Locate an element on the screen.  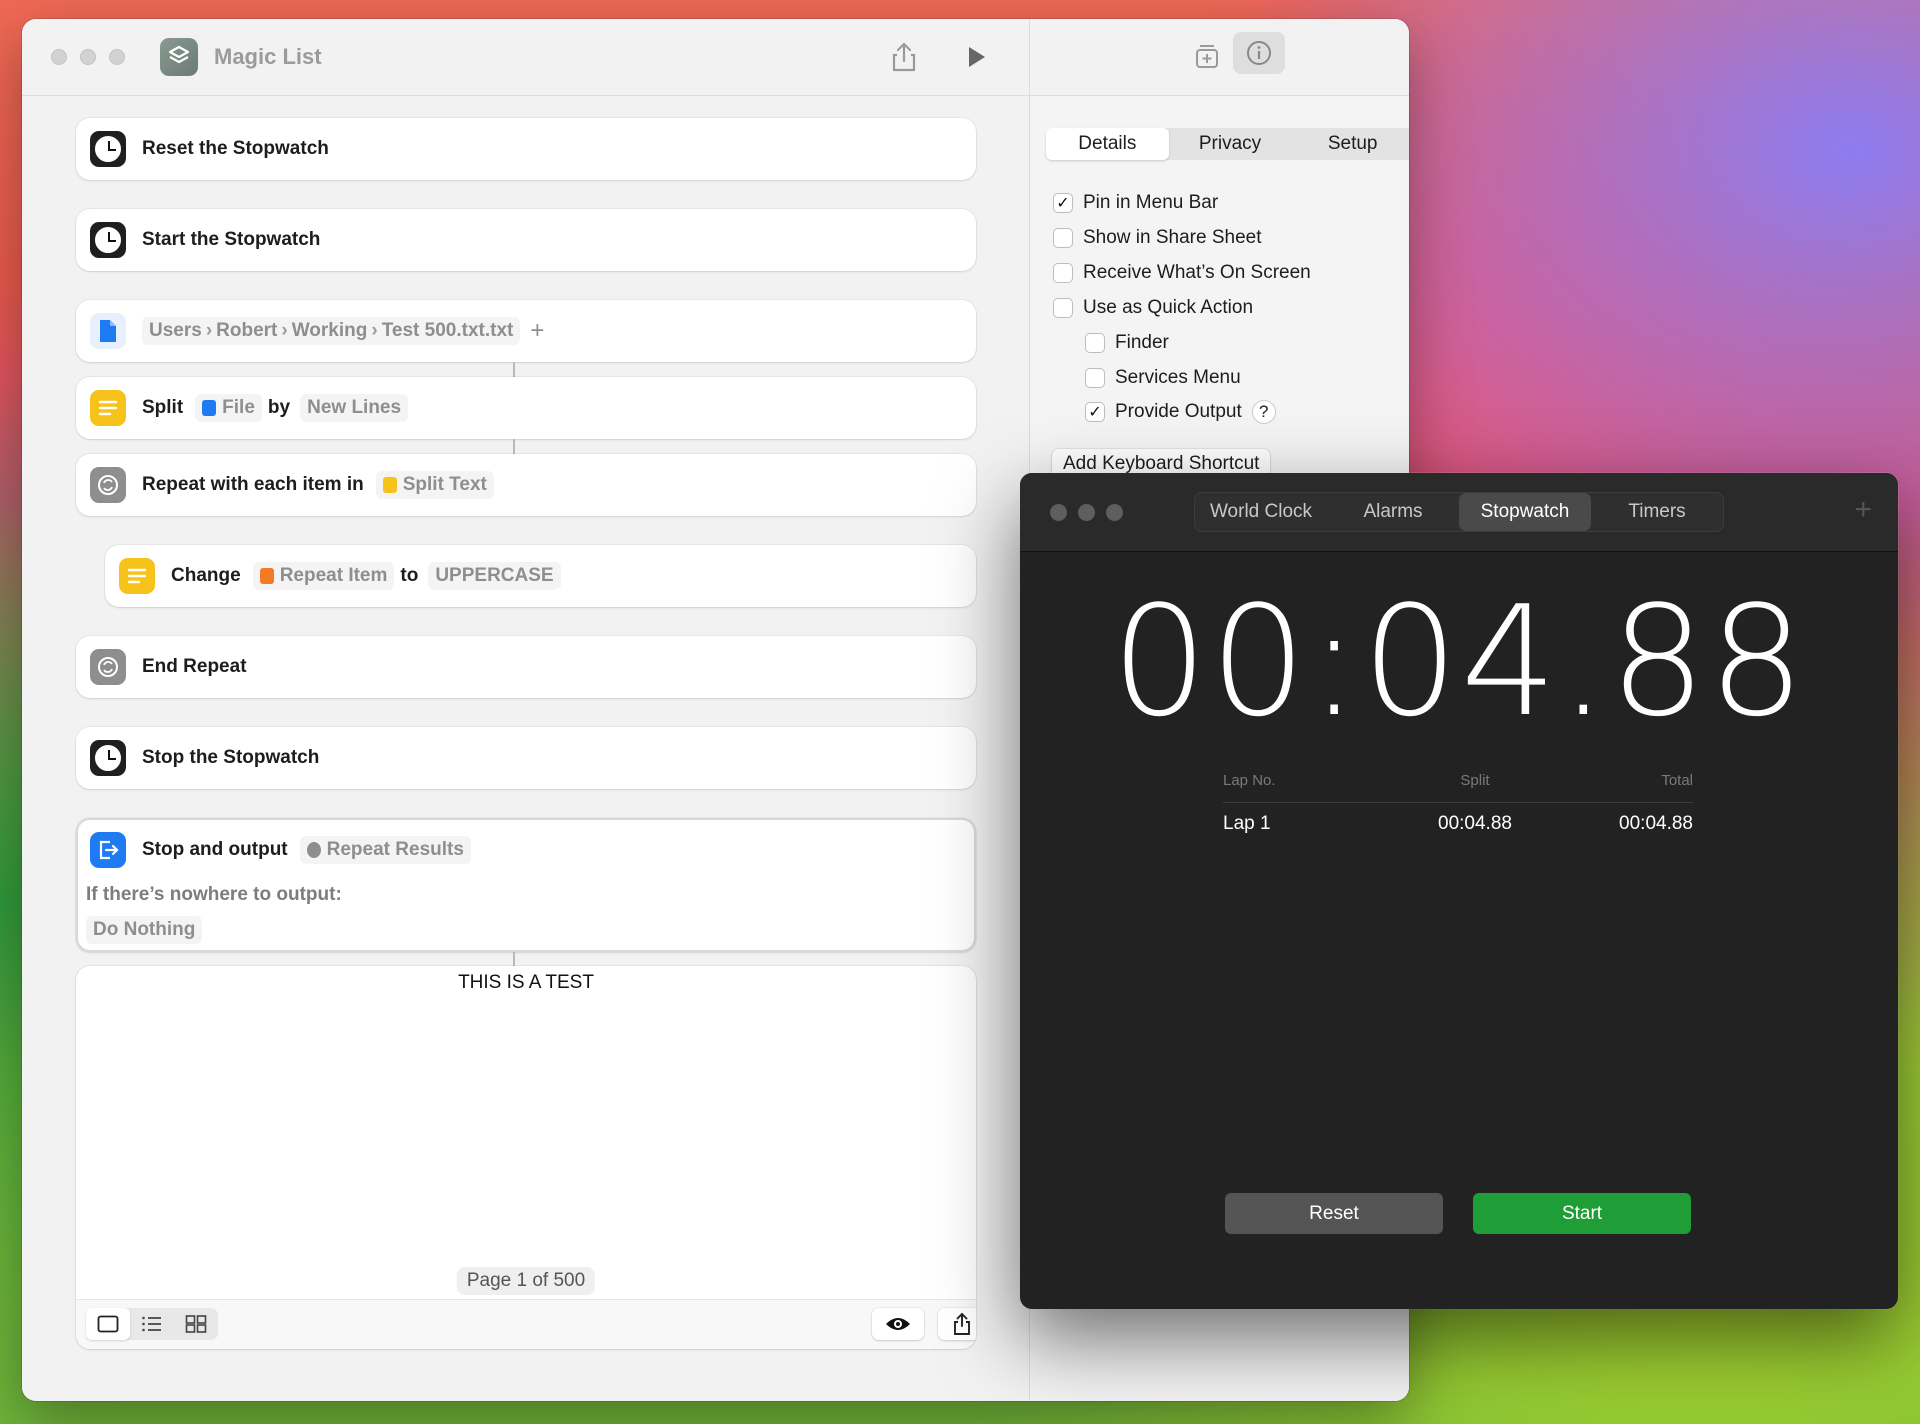
reset-button: Reset is located at coordinates (1334, 1213).